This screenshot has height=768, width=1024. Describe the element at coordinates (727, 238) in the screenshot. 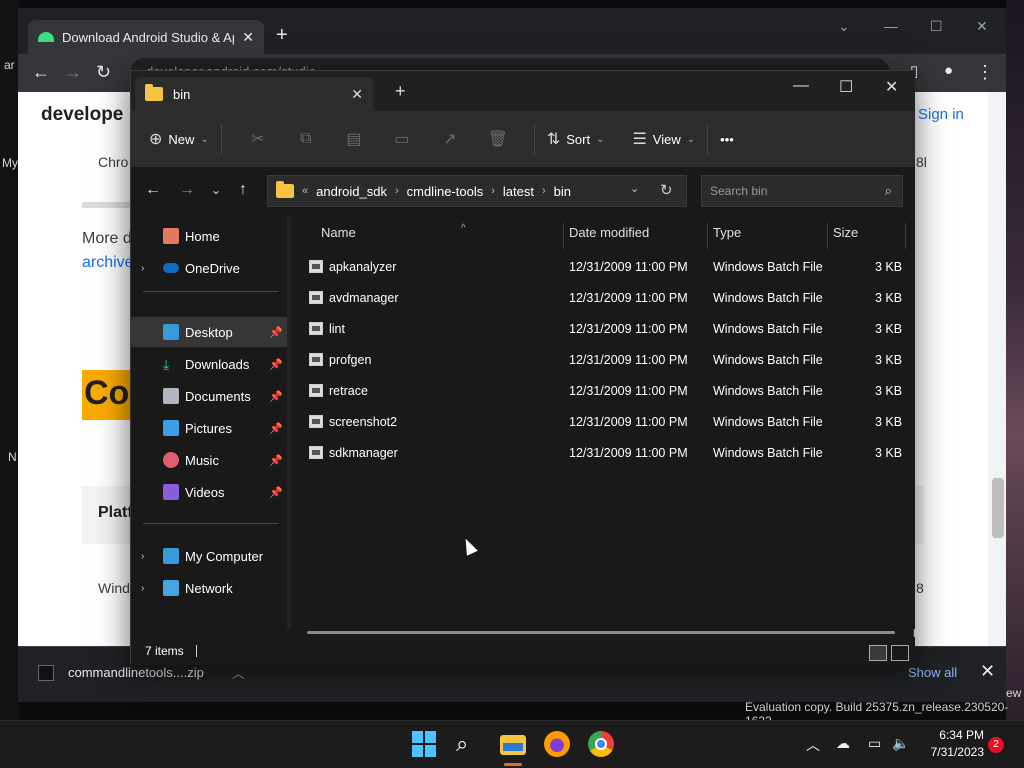

I see `column-header-type: Type` at that location.